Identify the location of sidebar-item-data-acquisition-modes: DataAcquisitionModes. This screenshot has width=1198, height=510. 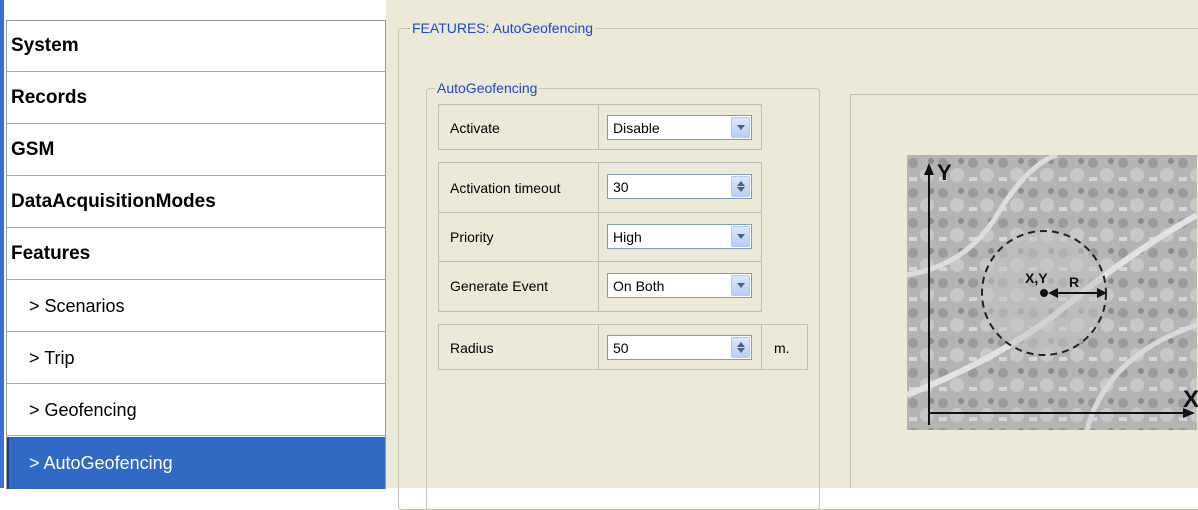
(196, 202).